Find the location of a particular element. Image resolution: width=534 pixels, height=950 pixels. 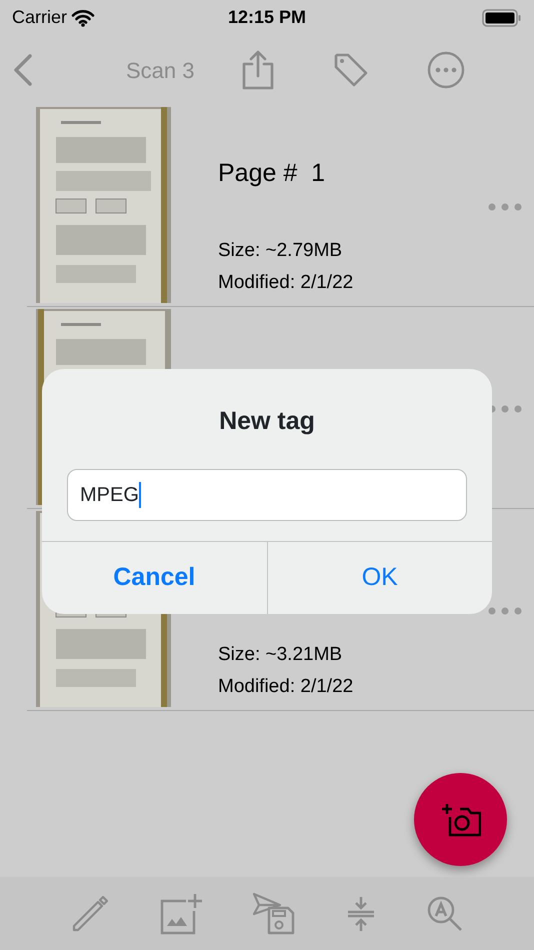

cancel-button: Cancel is located at coordinates (154, 578).